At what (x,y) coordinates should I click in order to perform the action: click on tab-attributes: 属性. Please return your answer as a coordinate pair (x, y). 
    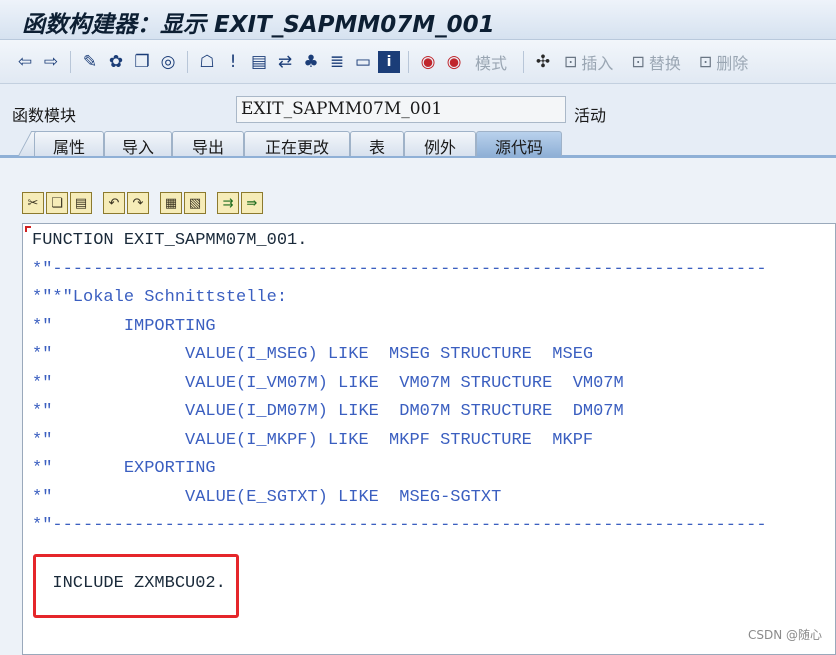
    Looking at the image, I should click on (69, 144).